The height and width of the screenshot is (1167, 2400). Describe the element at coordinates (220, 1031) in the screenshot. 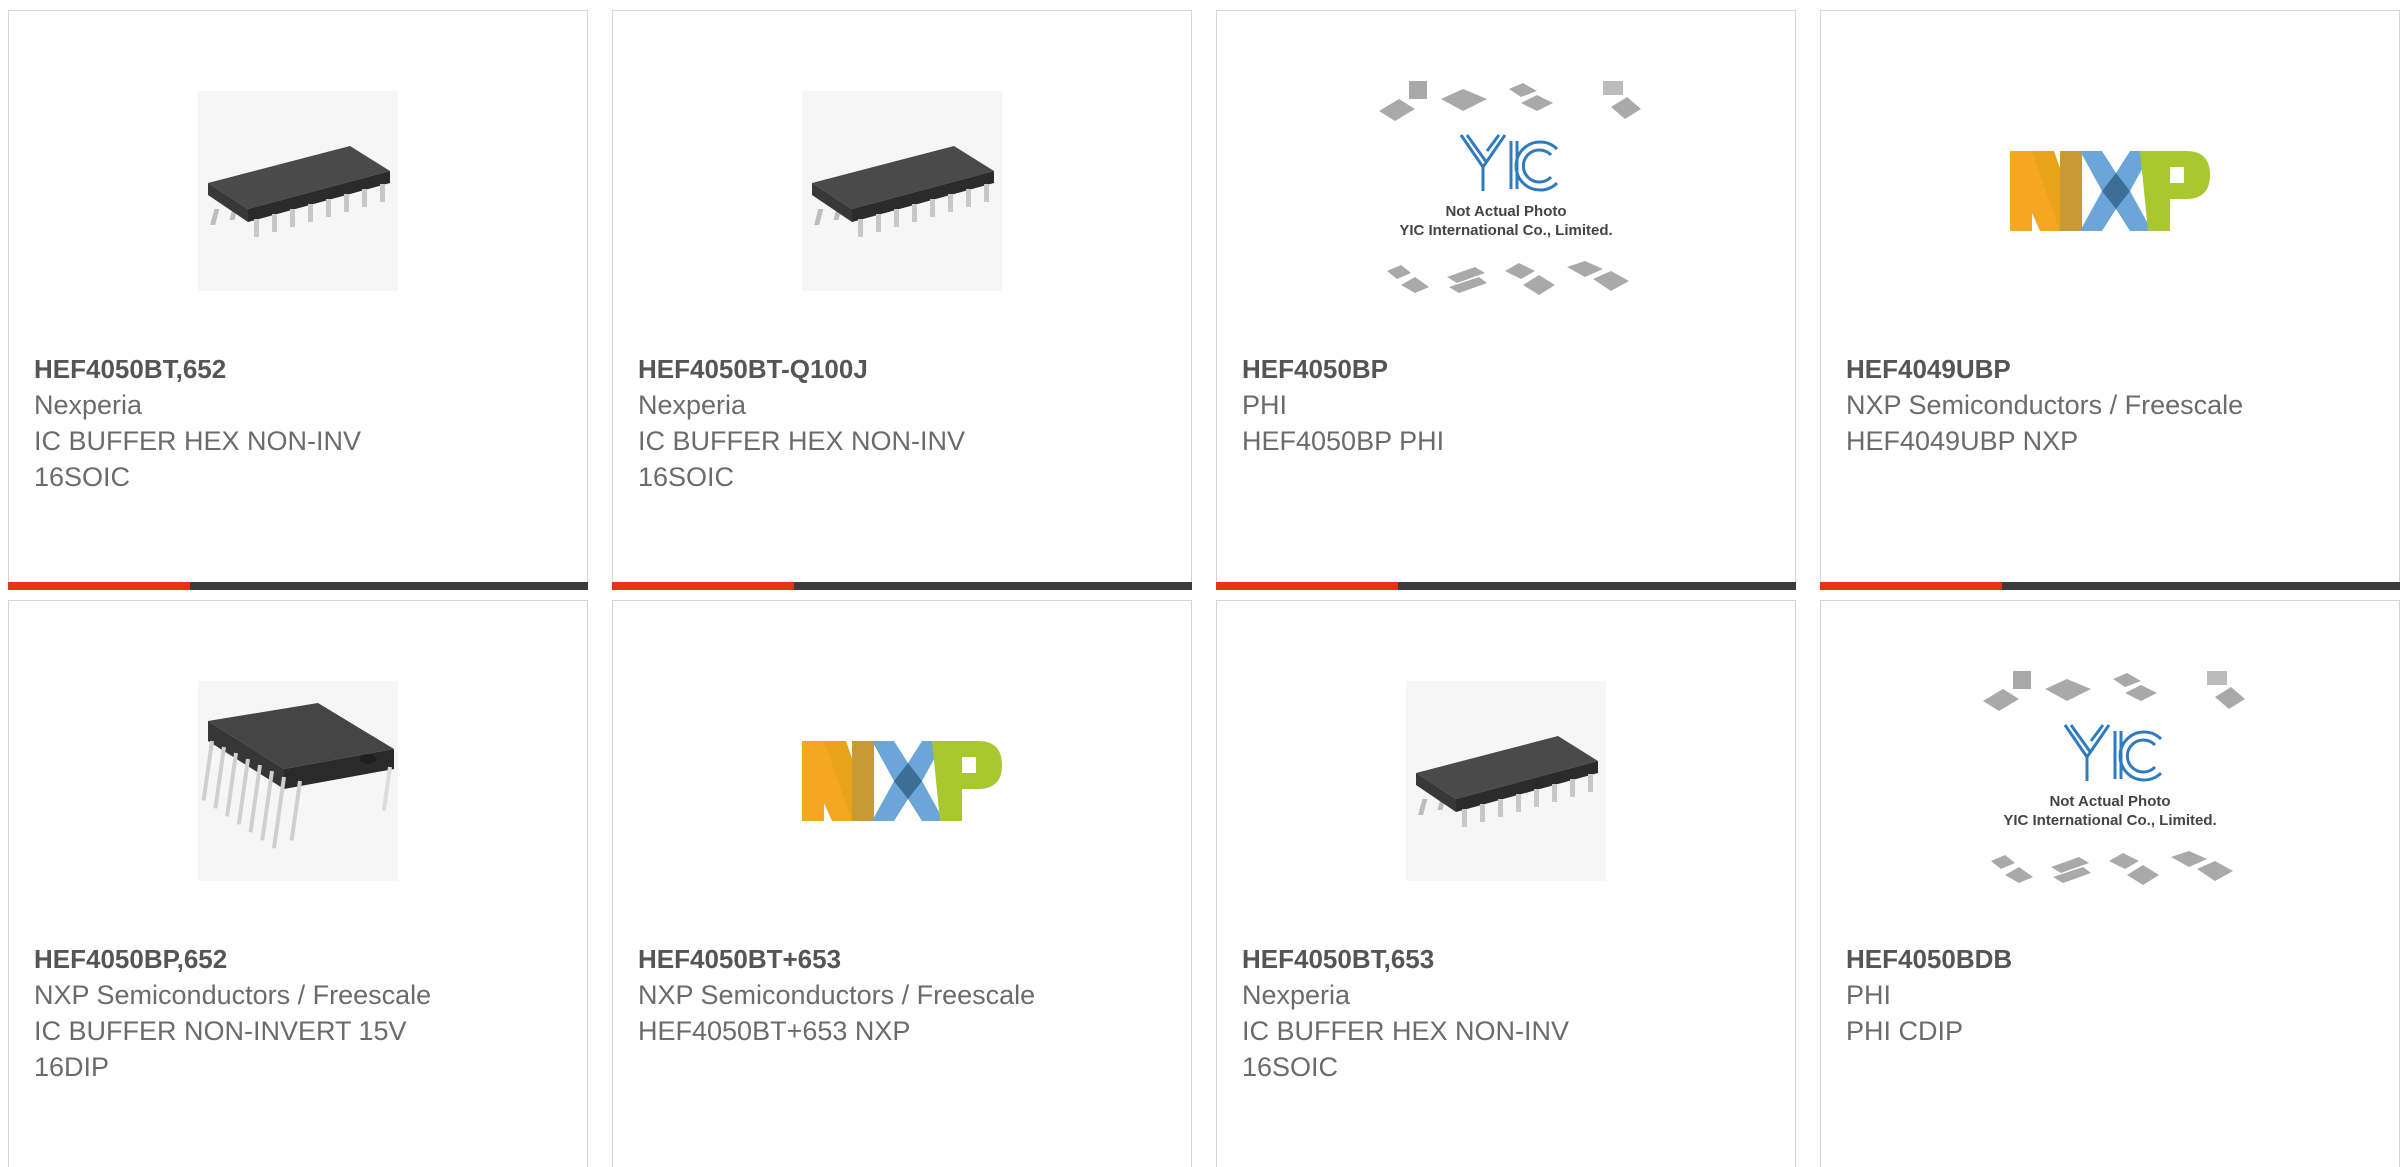

I see `description: IC BUFFER NON-INVERT 15V` at that location.